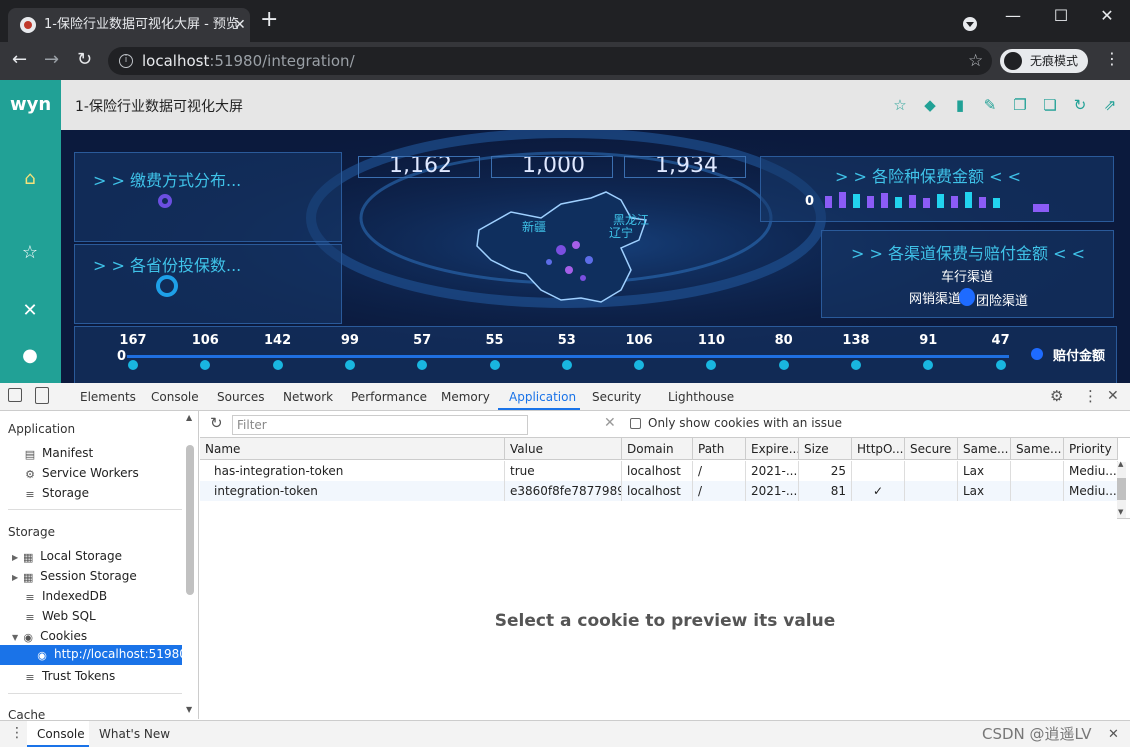 The height and width of the screenshot is (747, 1130). I want to click on sidebar-item-storage: ≡ Storage, so click(56, 493).